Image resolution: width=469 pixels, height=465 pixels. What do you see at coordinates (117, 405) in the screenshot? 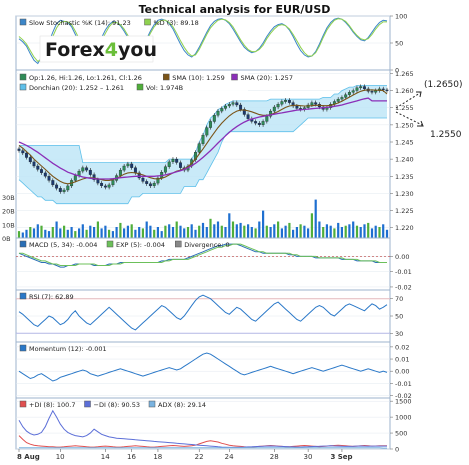
I see `dmi-legend-label-1: −DI (8): 90.53` at bounding box center [117, 405].